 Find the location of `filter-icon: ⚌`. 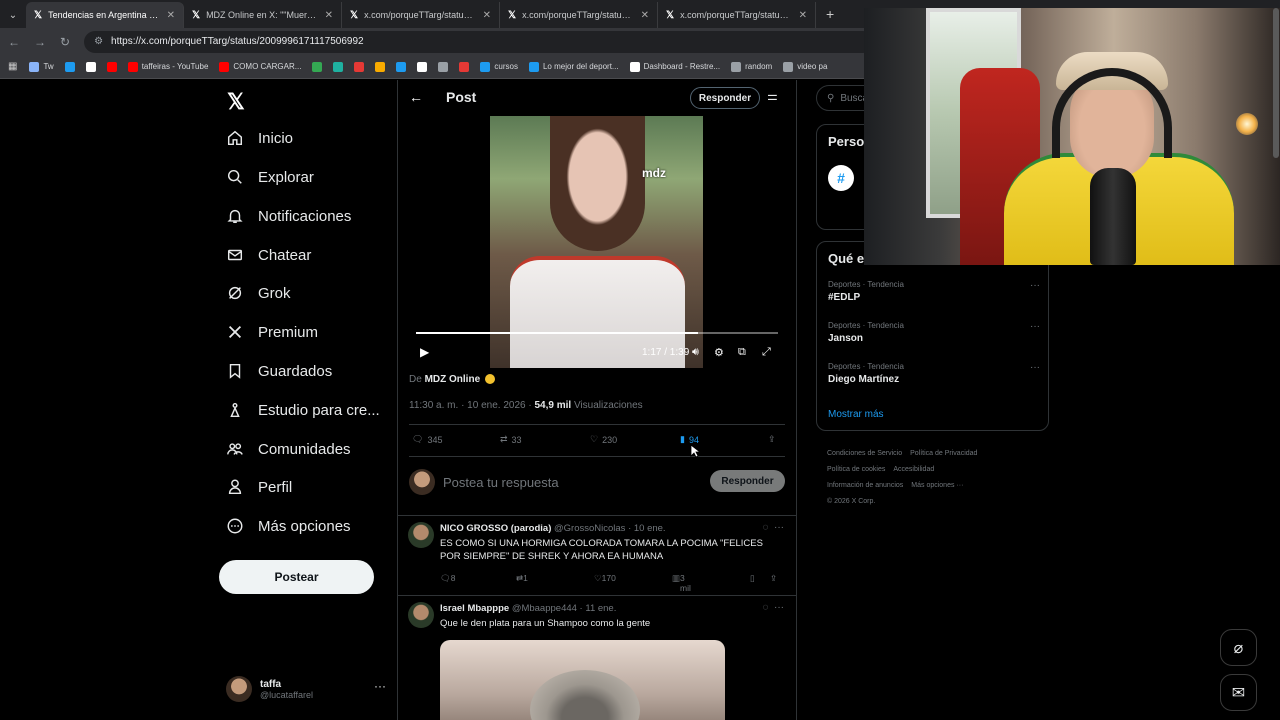

filter-icon: ⚌ is located at coordinates (772, 96).